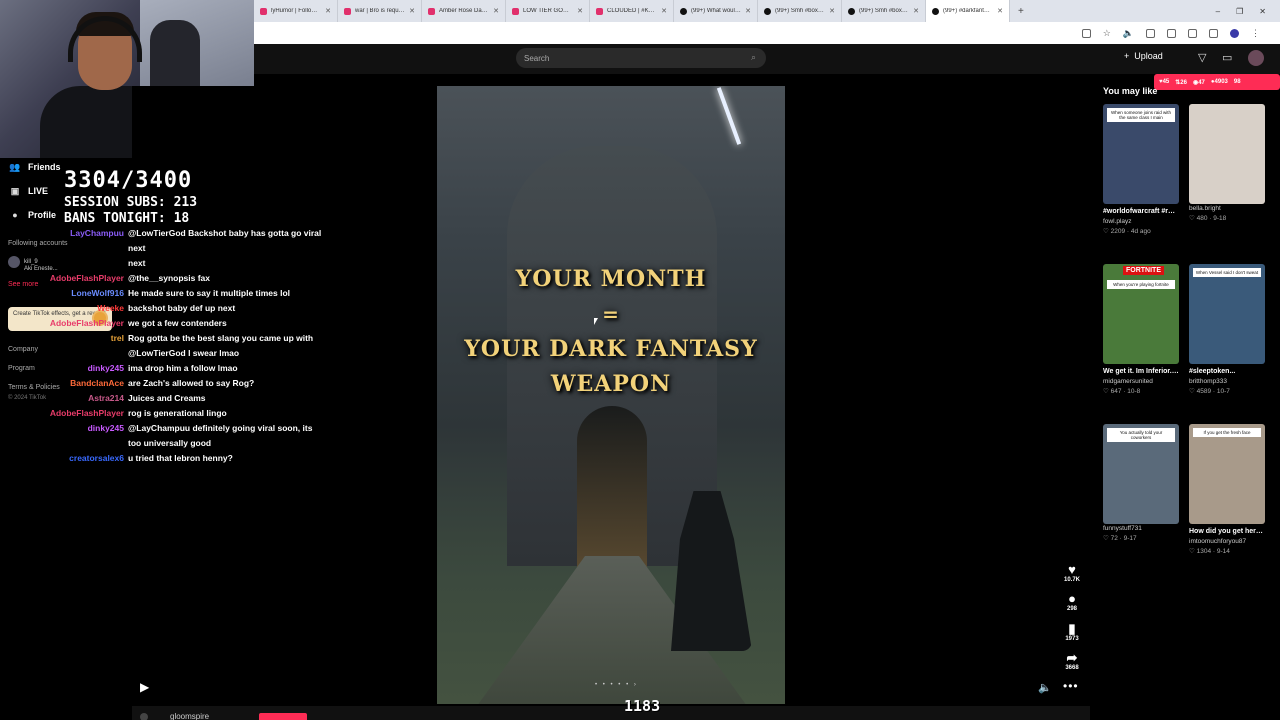 The image size is (1280, 720). I want to click on extensions-menu-icon, so click(1171, 33).